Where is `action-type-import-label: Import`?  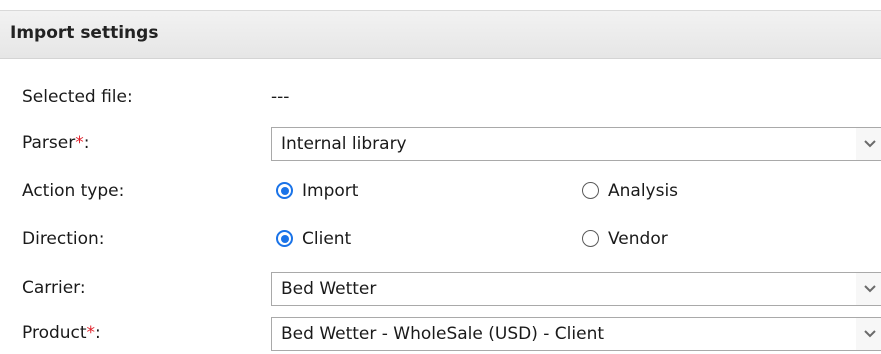 action-type-import-label: Import is located at coordinates (330, 191).